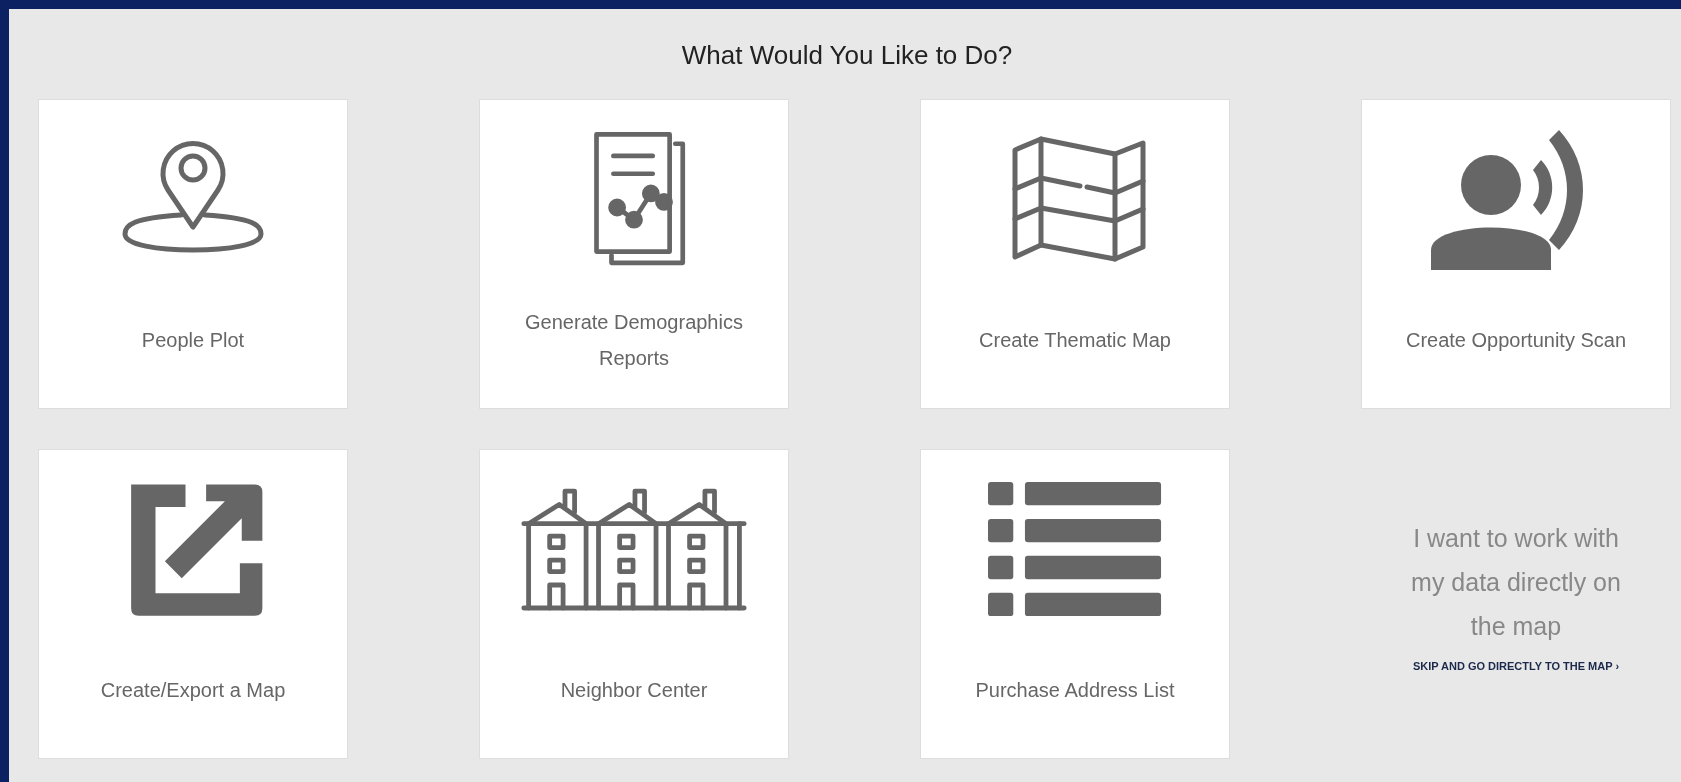 This screenshot has height=782, width=1681. Describe the element at coordinates (847, 55) in the screenshot. I see `page-heading: What Would You Like to Do?` at that location.